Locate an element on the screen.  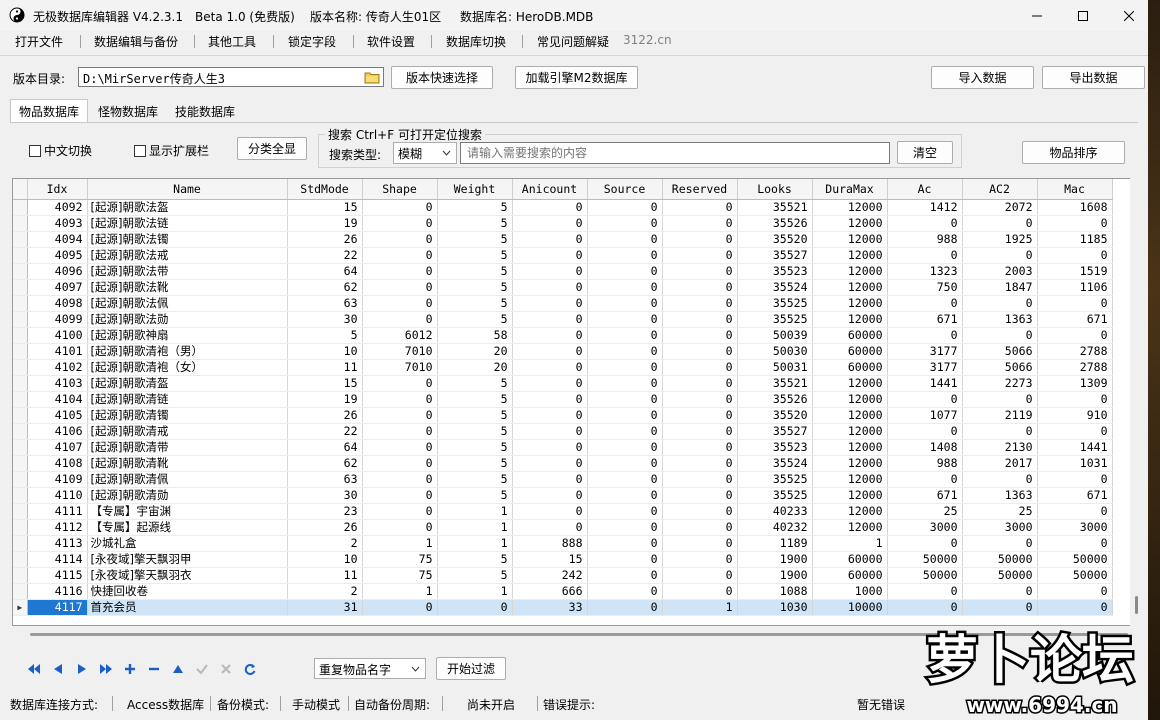
table-cell: 988 is located at coordinates (925, 239).